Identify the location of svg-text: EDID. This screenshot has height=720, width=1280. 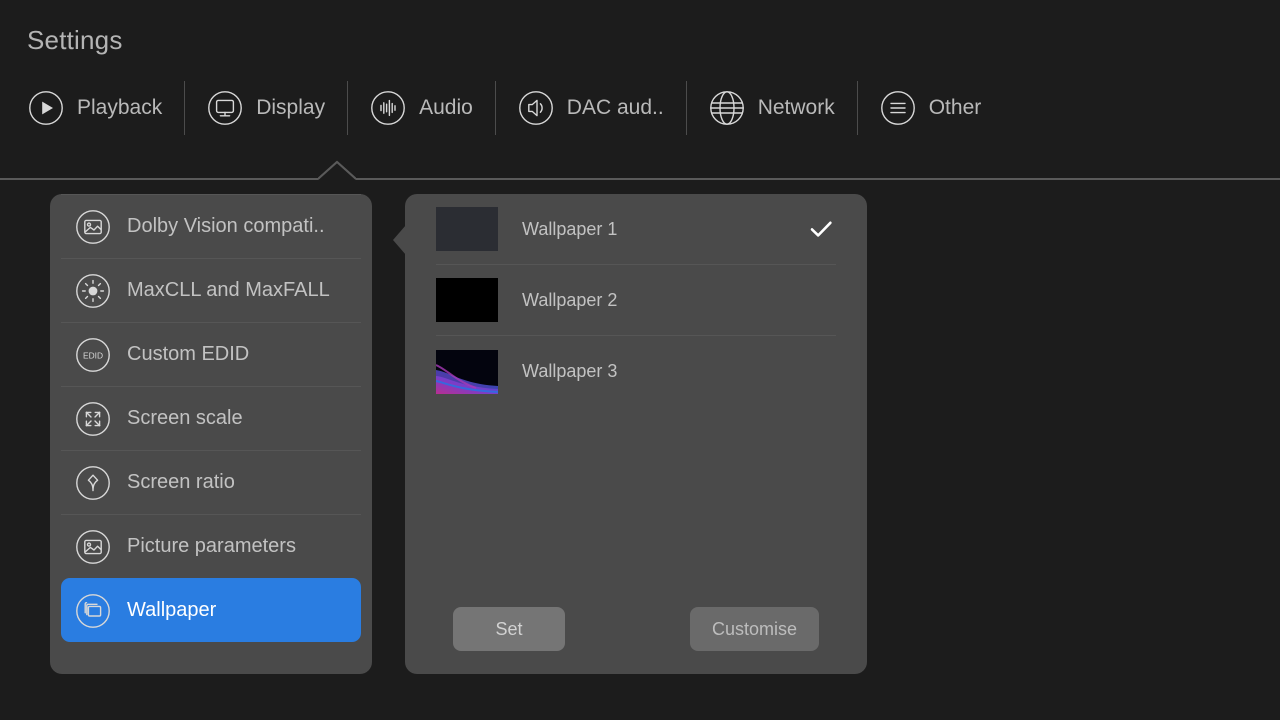
(93, 355).